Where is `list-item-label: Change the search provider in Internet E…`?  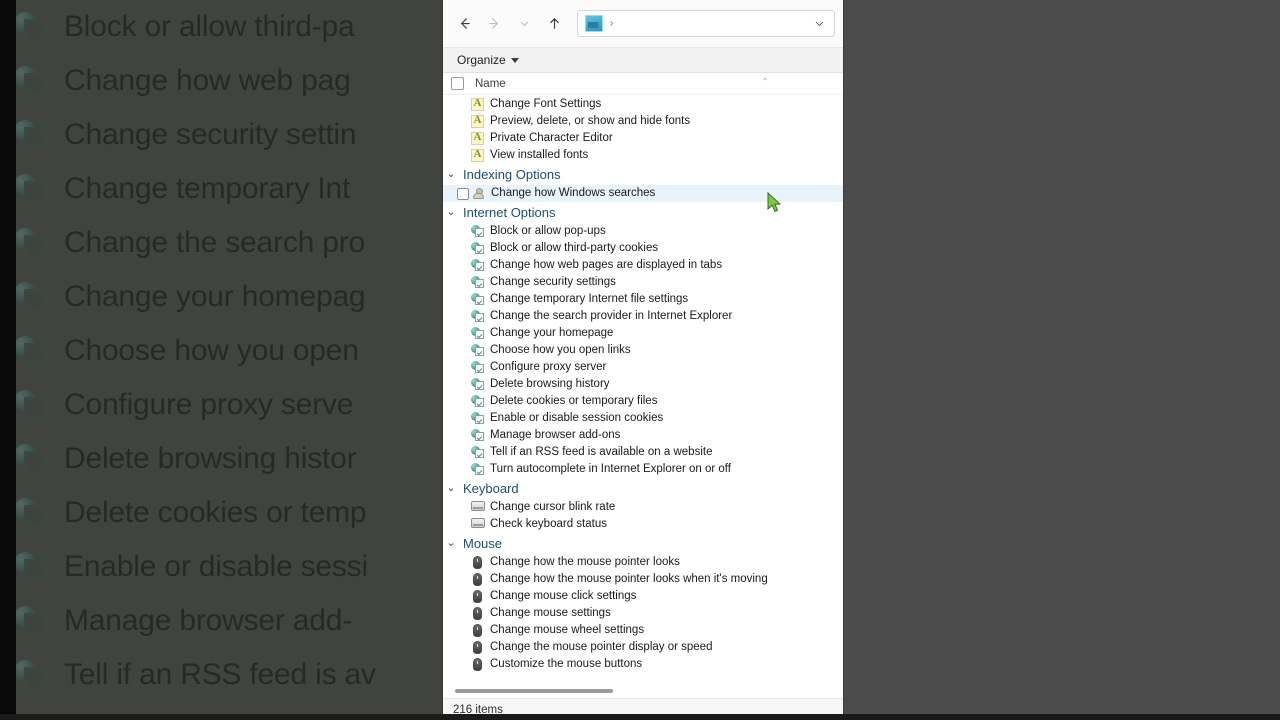 list-item-label: Change the search provider in Internet E… is located at coordinates (611, 315).